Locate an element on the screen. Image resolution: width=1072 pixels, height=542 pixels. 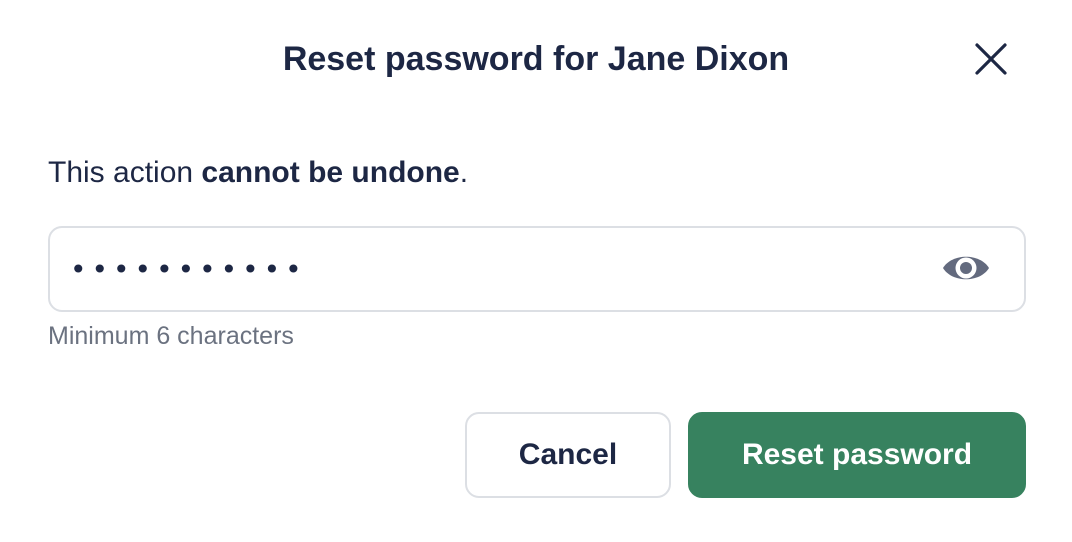
dialog-title: Reset password for Jane Dixon is located at coordinates (536, 59).